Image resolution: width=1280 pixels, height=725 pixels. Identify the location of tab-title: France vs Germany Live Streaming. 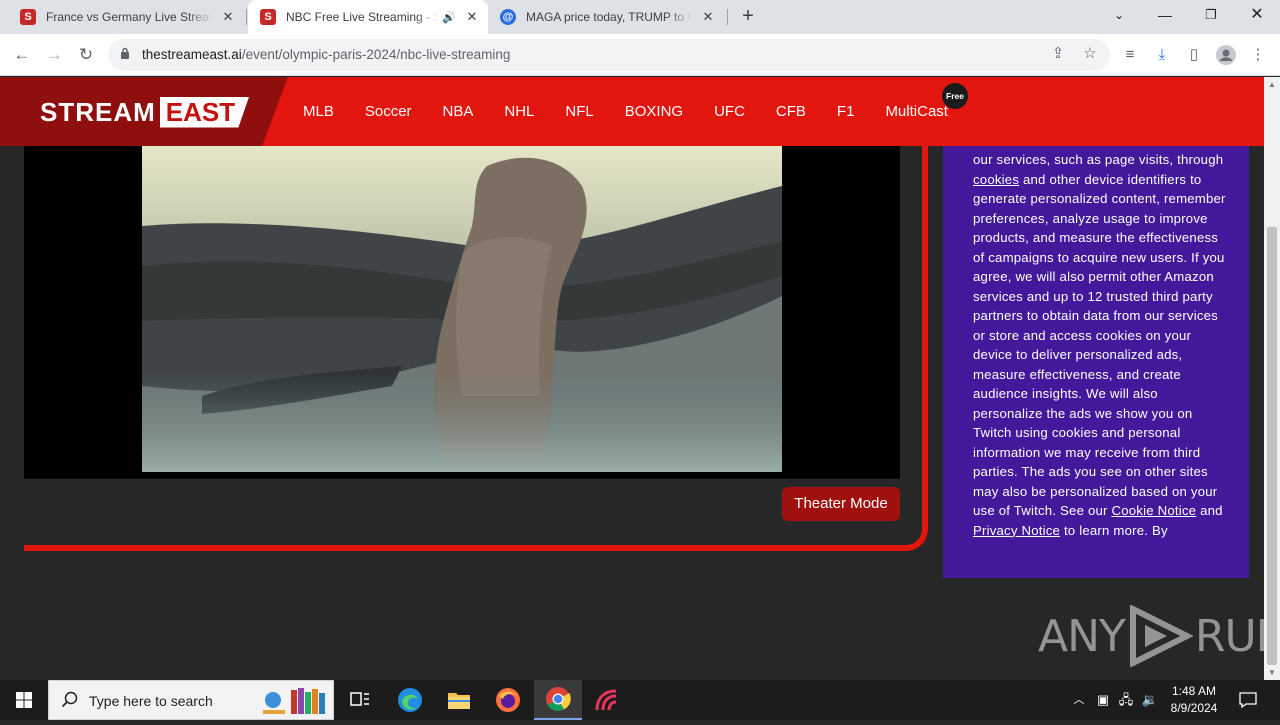
(129, 17).